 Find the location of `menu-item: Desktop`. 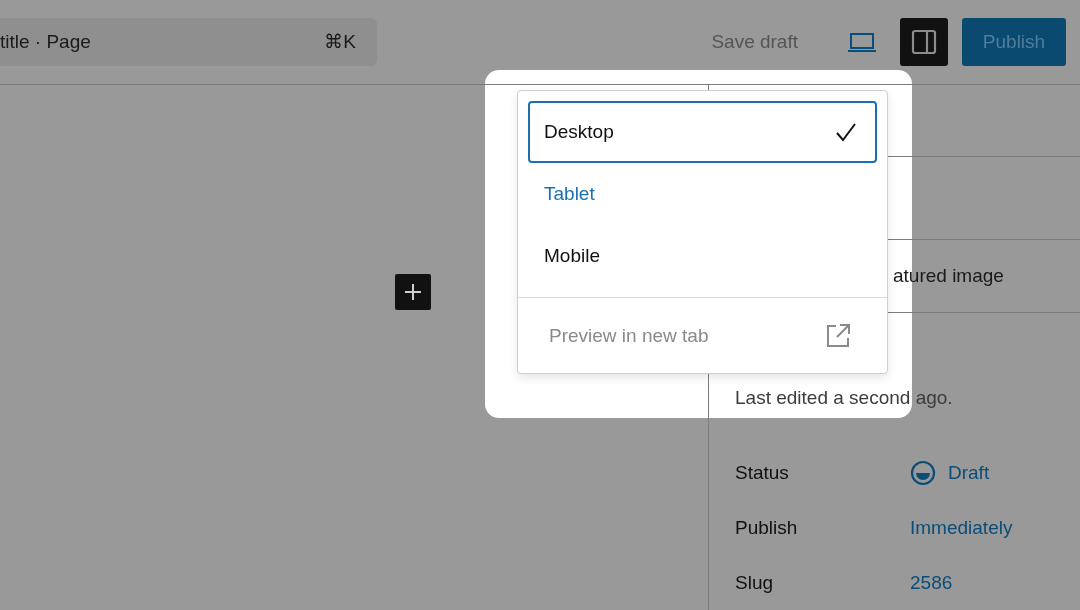

menu-item: Desktop is located at coordinates (702, 132).